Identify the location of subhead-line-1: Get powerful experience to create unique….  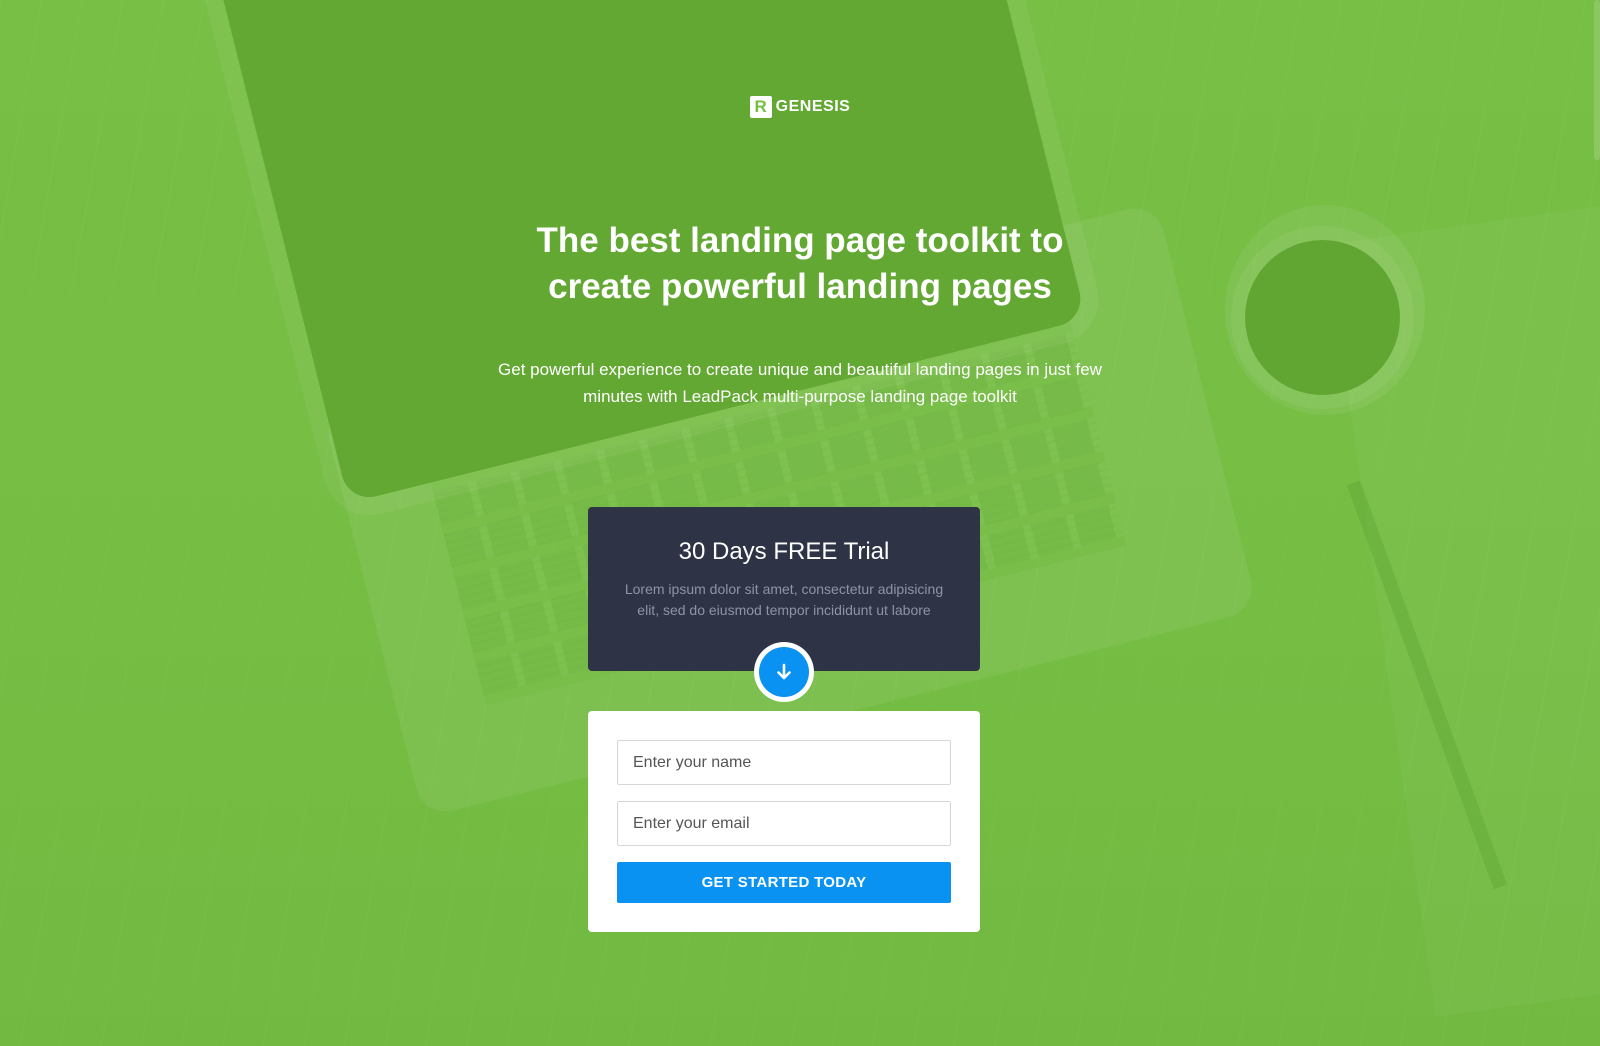
(800, 369).